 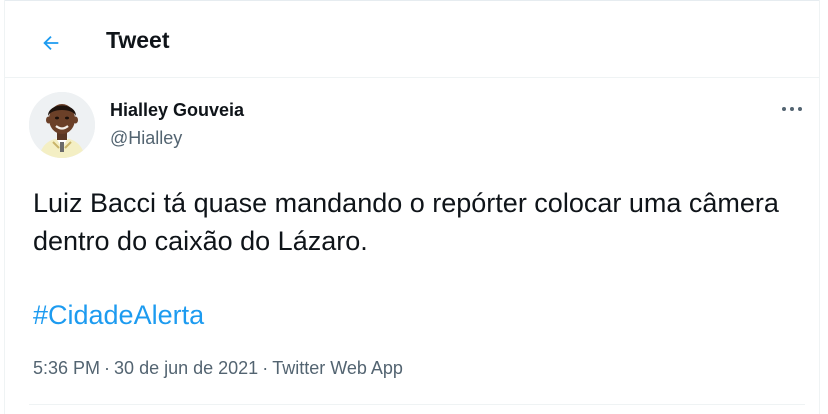 I want to click on tweet-time: 5:36 PM, so click(x=66, y=368).